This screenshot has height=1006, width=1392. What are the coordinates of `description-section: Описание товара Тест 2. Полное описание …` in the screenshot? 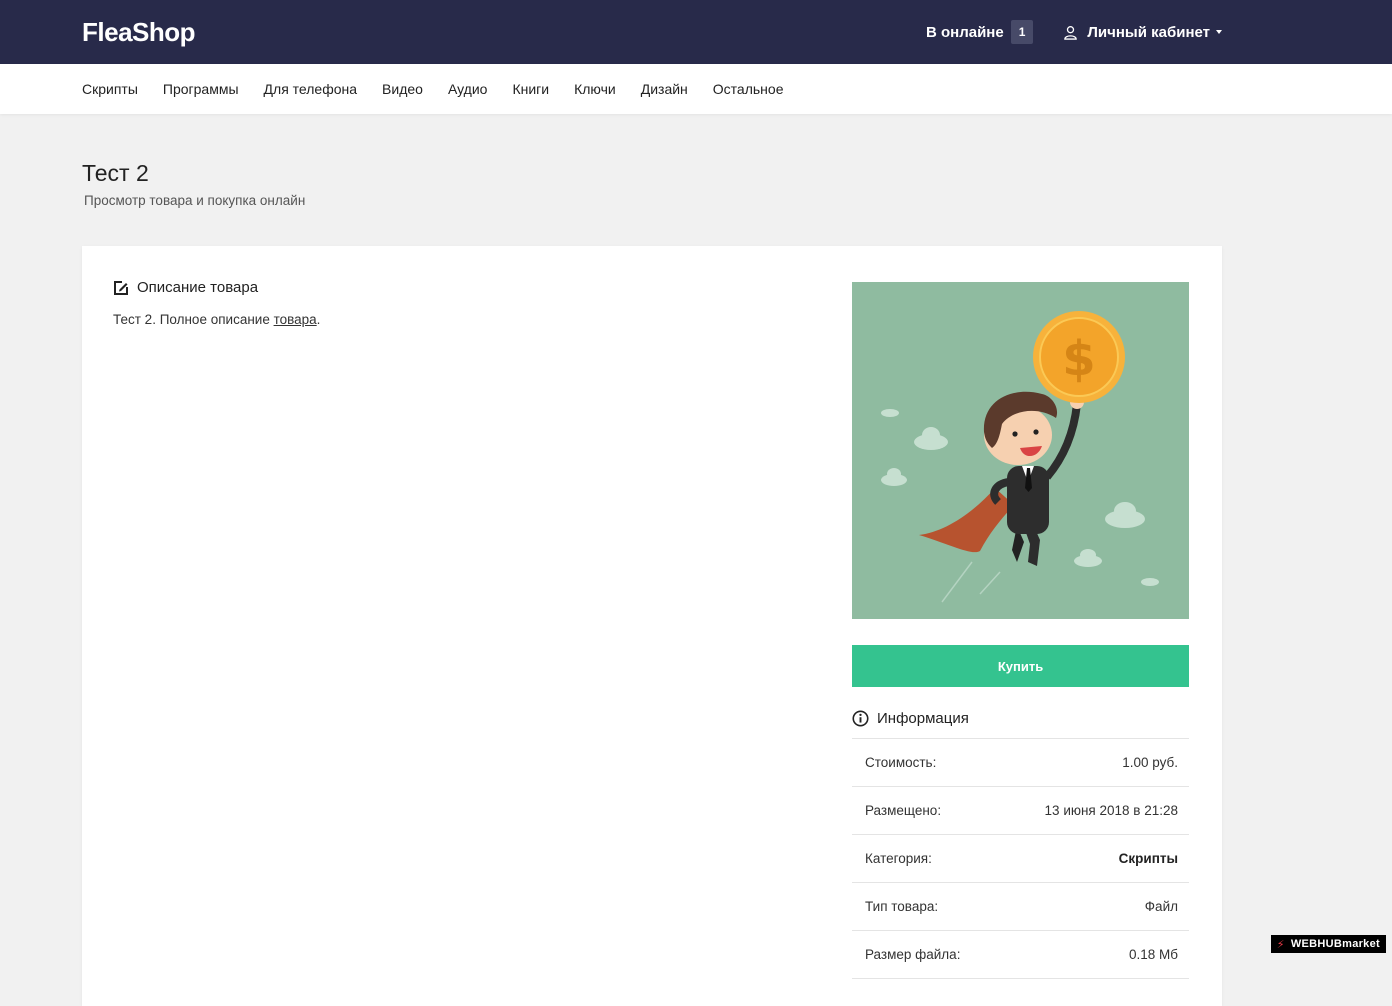 It's located at (463, 303).